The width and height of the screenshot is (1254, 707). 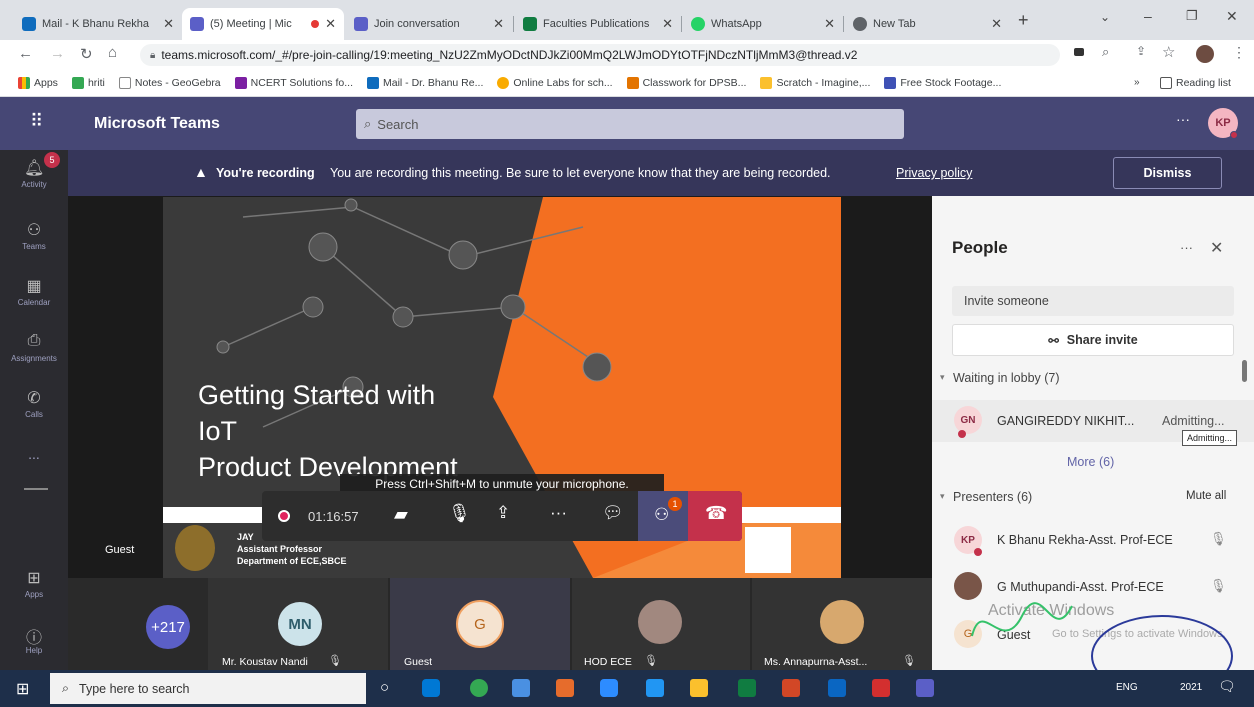 What do you see at coordinates (34, 639) in the screenshot?
I see `rail-help: ⓘ Help` at bounding box center [34, 639].